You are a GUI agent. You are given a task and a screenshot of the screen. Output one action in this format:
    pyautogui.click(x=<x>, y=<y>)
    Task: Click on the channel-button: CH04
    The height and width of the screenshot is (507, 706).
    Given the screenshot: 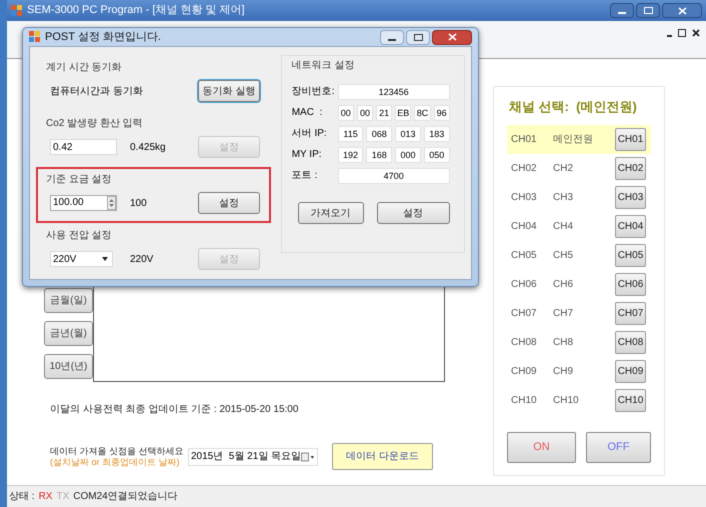 What is the action you would take?
    pyautogui.click(x=630, y=226)
    